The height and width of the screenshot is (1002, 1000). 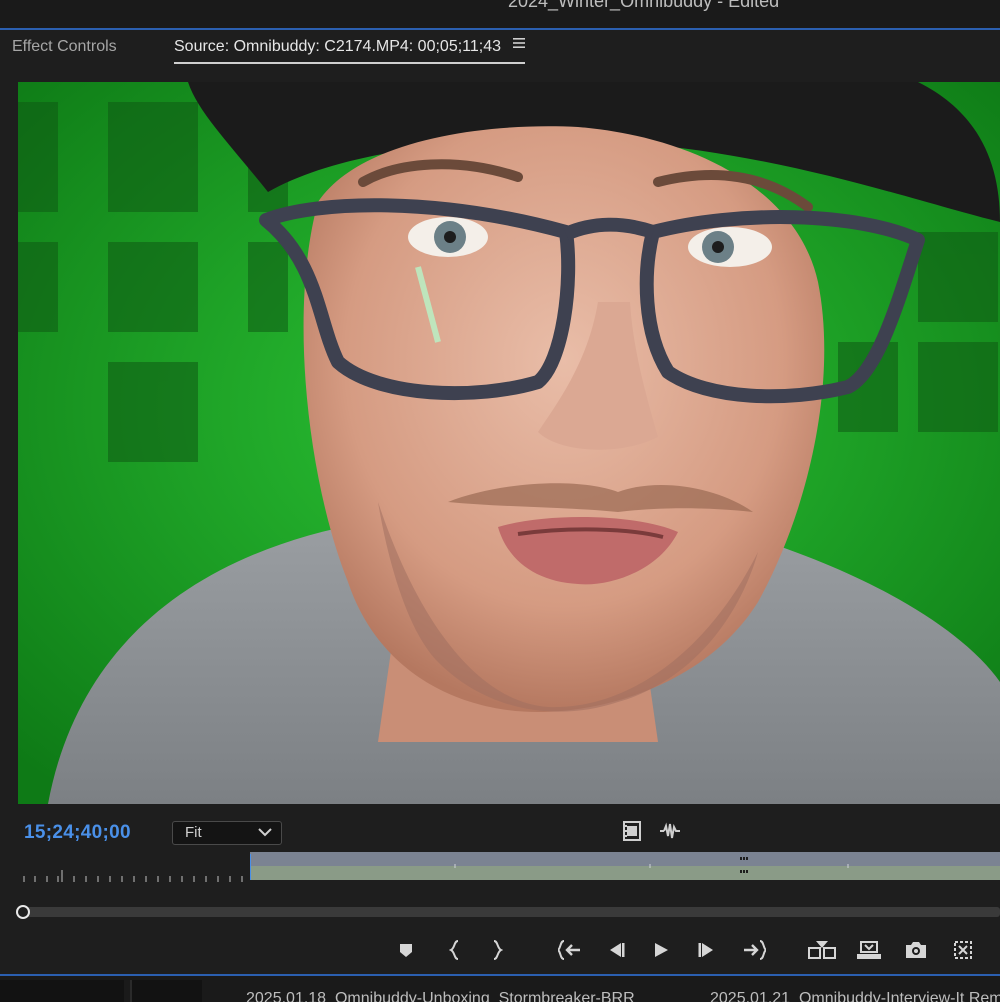 I want to click on transport-controls, so click(x=500, y=950).